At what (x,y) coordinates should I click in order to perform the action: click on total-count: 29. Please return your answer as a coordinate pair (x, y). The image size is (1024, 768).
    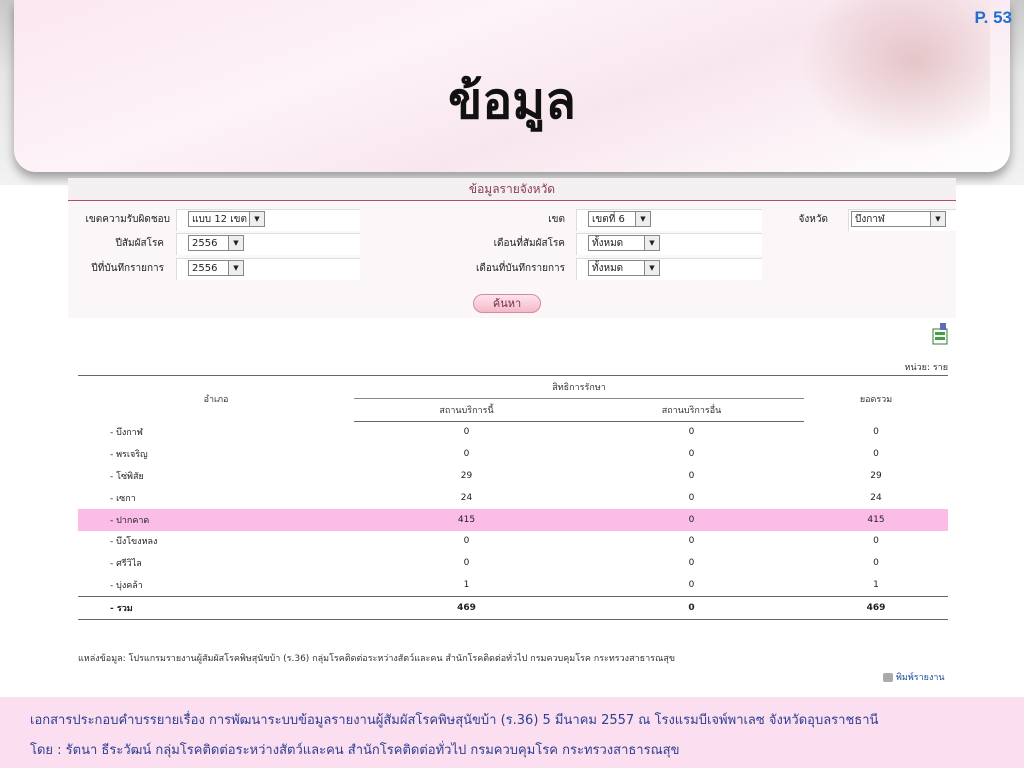
    Looking at the image, I should click on (876, 476).